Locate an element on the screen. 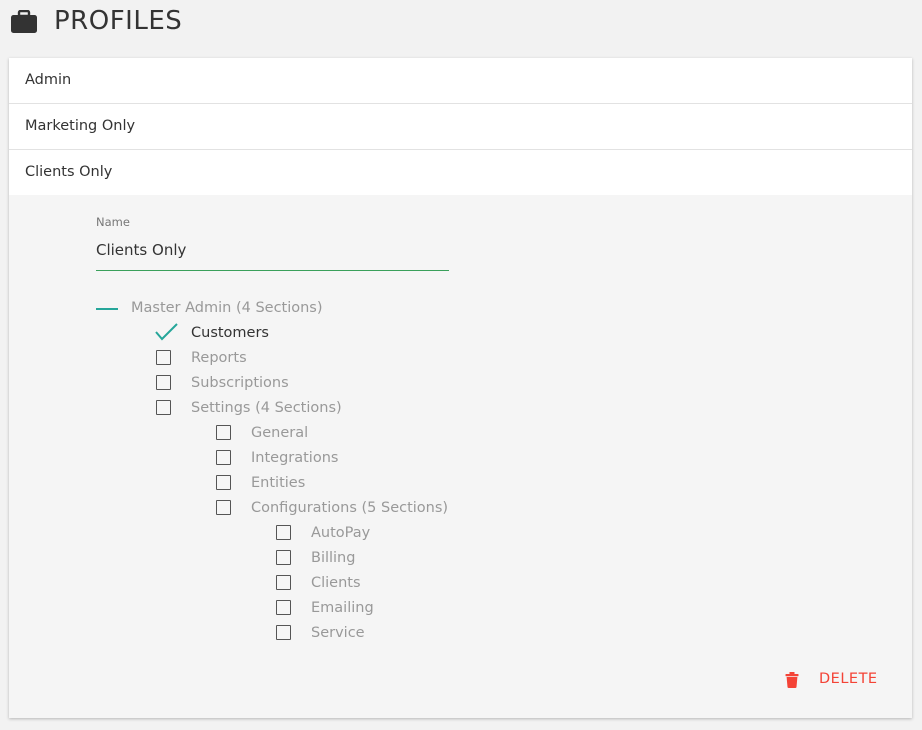 The width and height of the screenshot is (922, 730). tree-label: Reports is located at coordinates (219, 358).